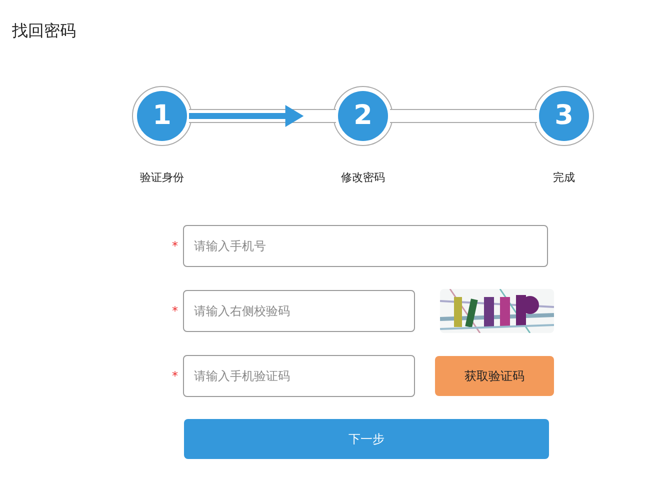 The image size is (672, 489). What do you see at coordinates (299, 311) in the screenshot?
I see `input-field: 请输入右侧校验码` at bounding box center [299, 311].